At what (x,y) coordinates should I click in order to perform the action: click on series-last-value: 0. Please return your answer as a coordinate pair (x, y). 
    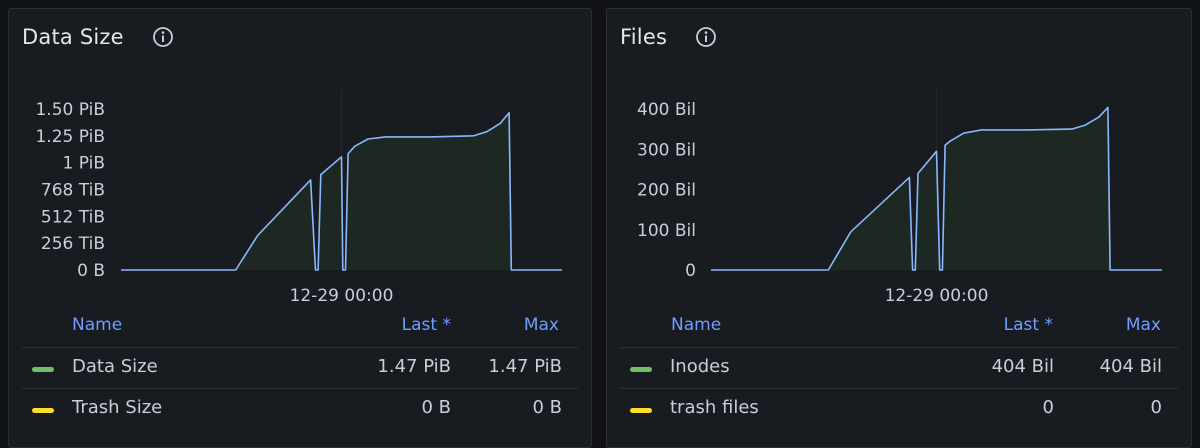
    Looking at the image, I should click on (1048, 407).